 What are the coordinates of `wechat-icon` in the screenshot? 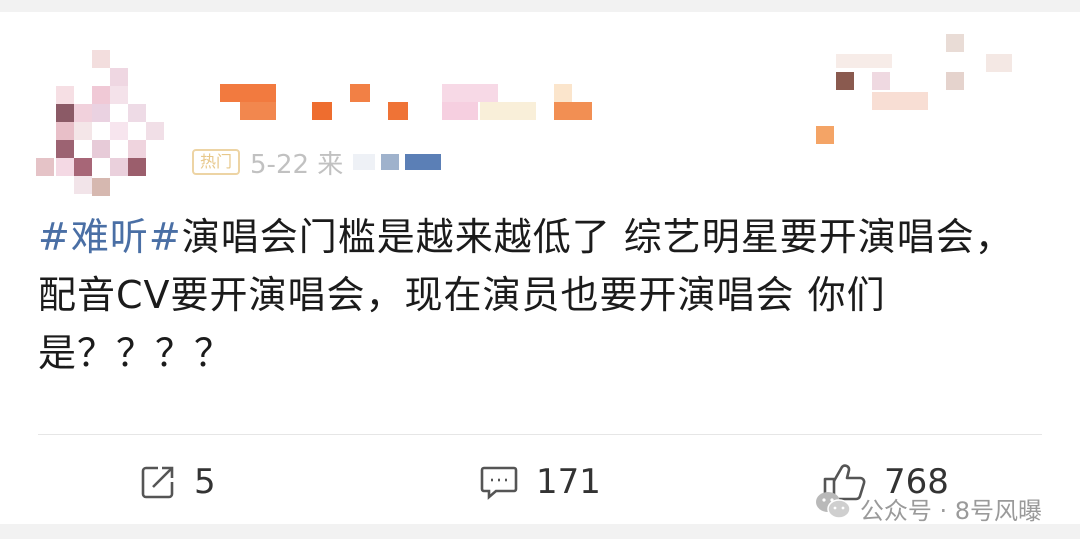 It's located at (833, 508).